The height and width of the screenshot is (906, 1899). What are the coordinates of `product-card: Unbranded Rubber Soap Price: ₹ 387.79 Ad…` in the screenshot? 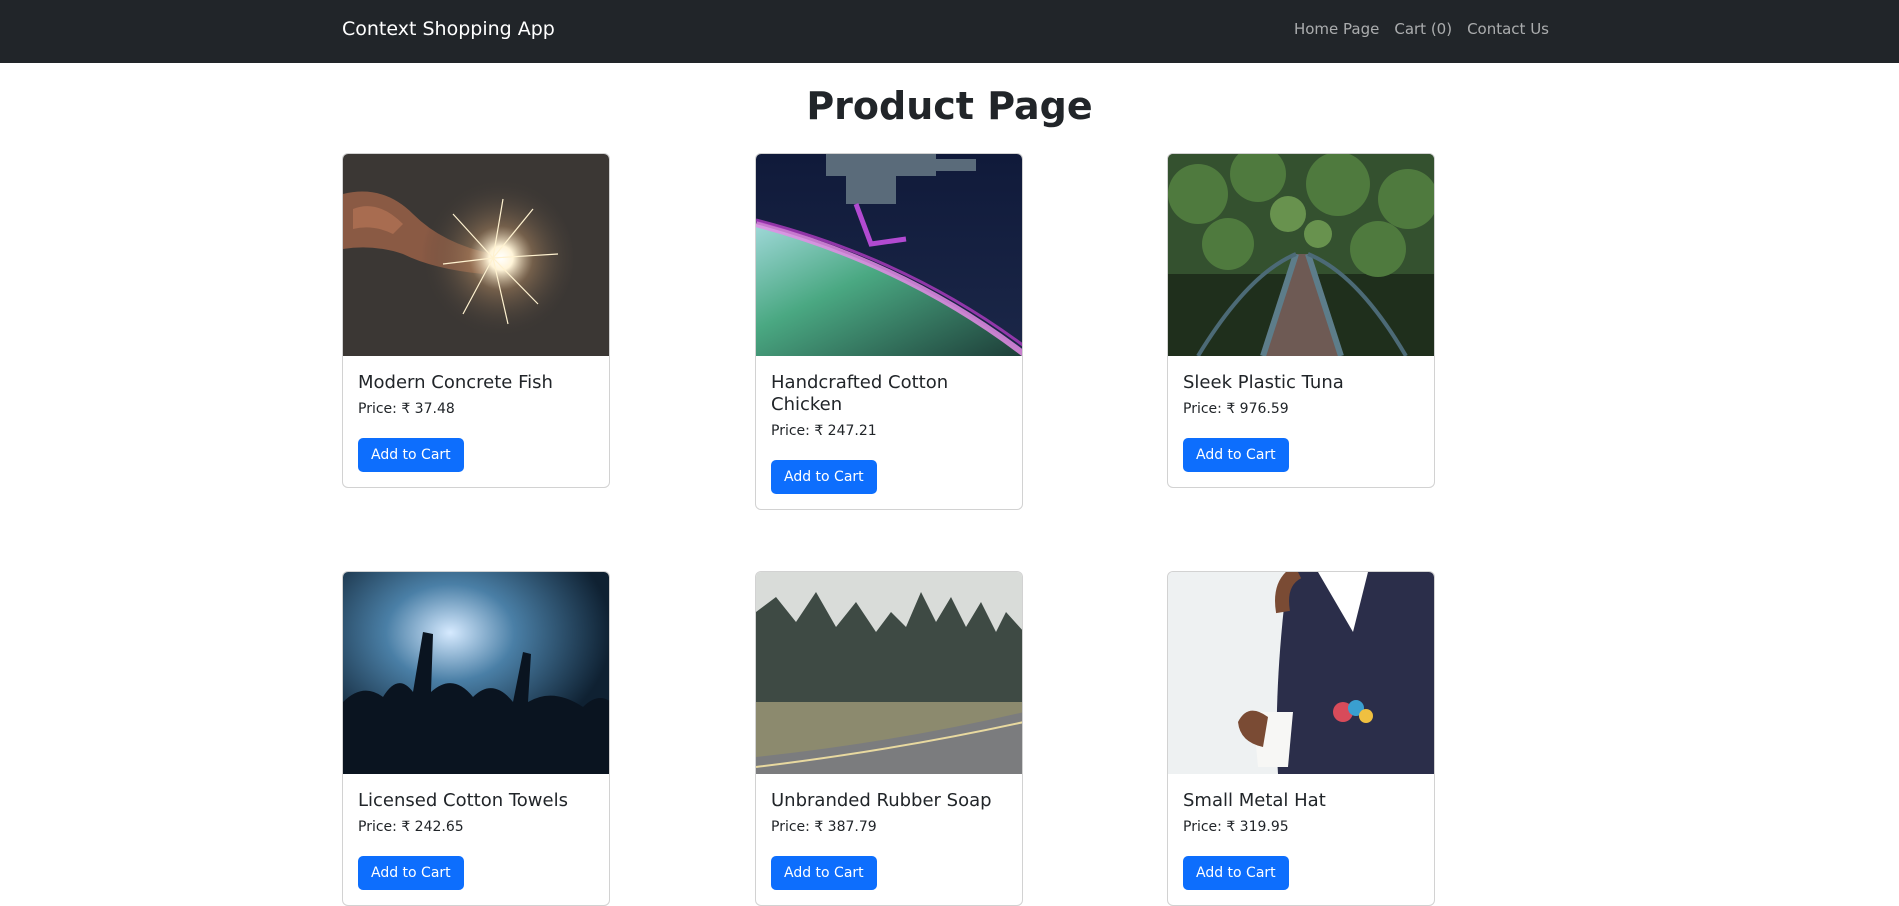 It's located at (889, 738).